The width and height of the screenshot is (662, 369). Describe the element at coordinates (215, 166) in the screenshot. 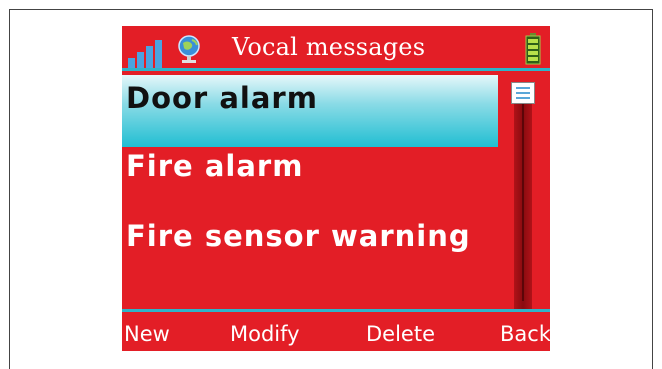

I see `list-item-label: Fire alarm` at that location.